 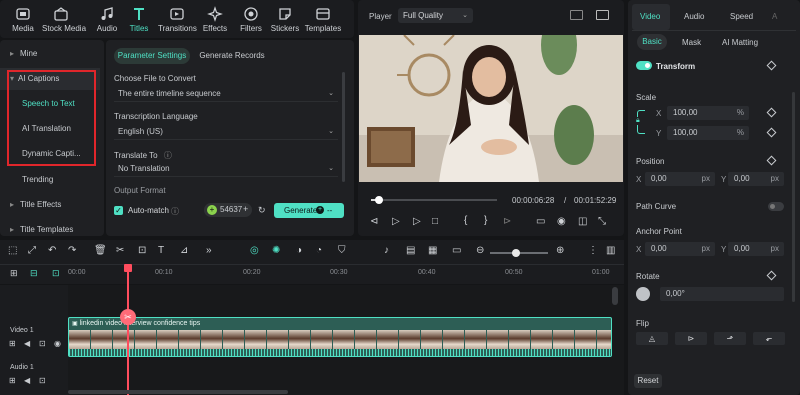 What do you see at coordinates (374, 221) in the screenshot?
I see `prev-frame-icon: ⊲` at bounding box center [374, 221].